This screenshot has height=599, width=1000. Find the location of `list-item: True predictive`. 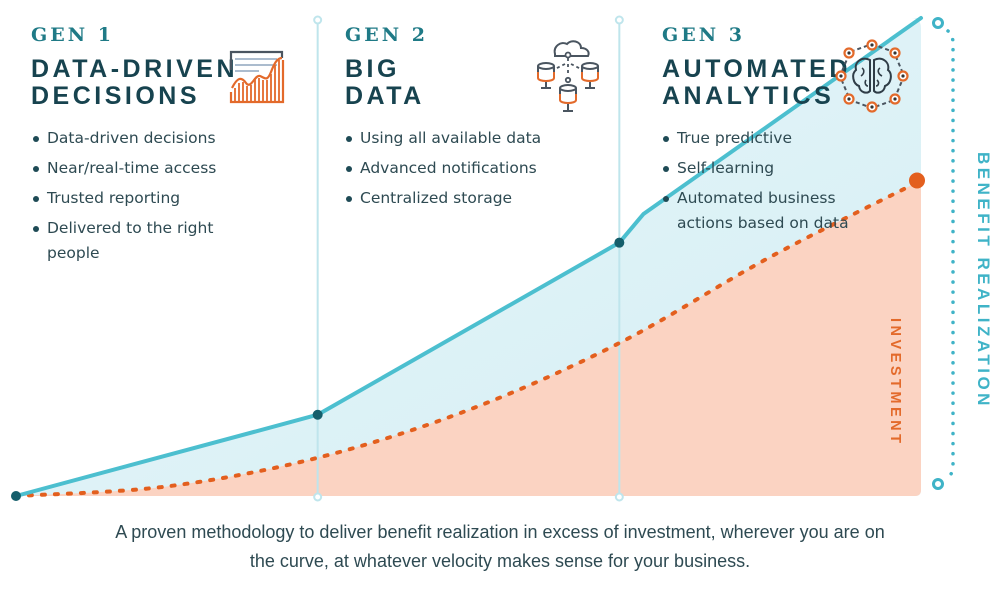

list-item: True predictive is located at coordinates (772, 138).